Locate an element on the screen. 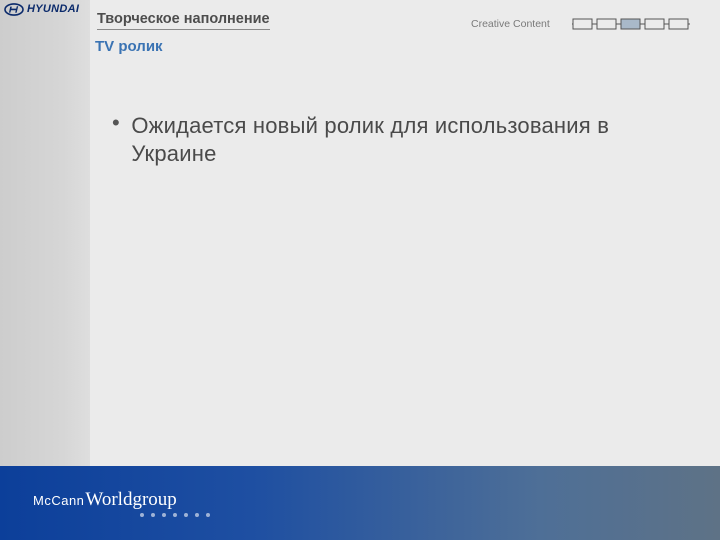  section-progress-nav is located at coordinates (631, 24).